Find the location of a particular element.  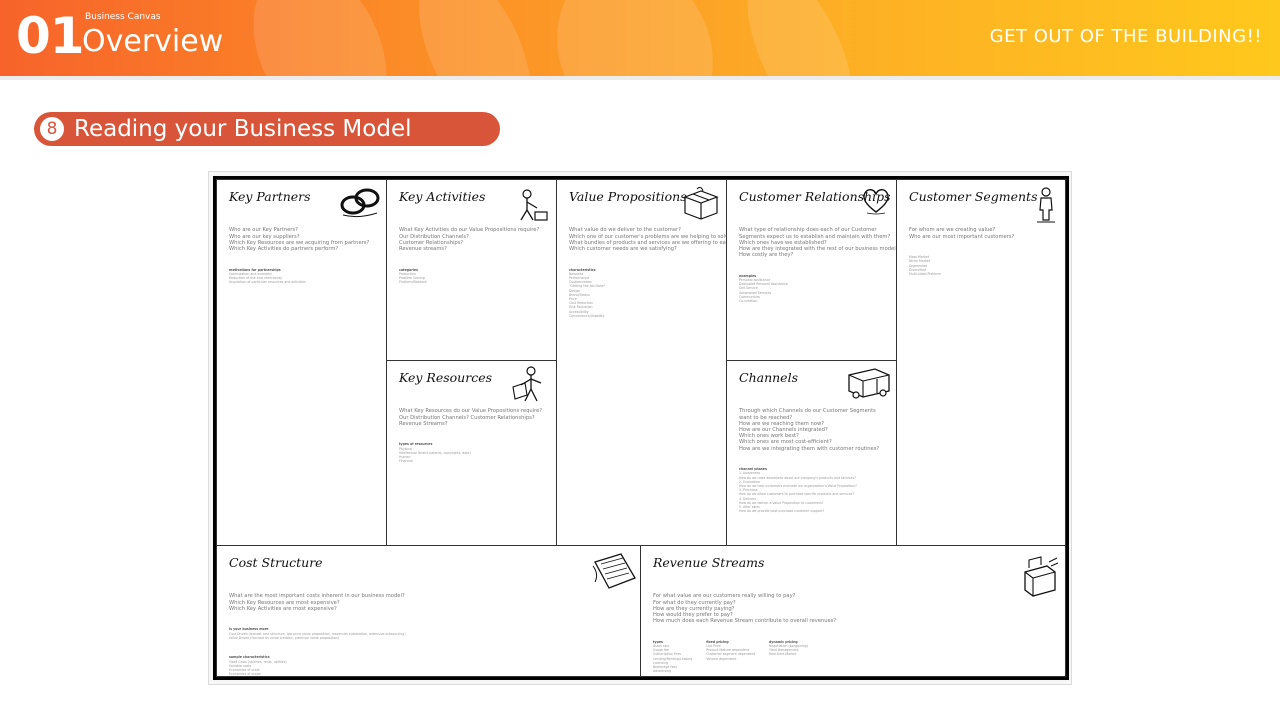

key-resources-title: Key Resources is located at coordinates (446, 377).